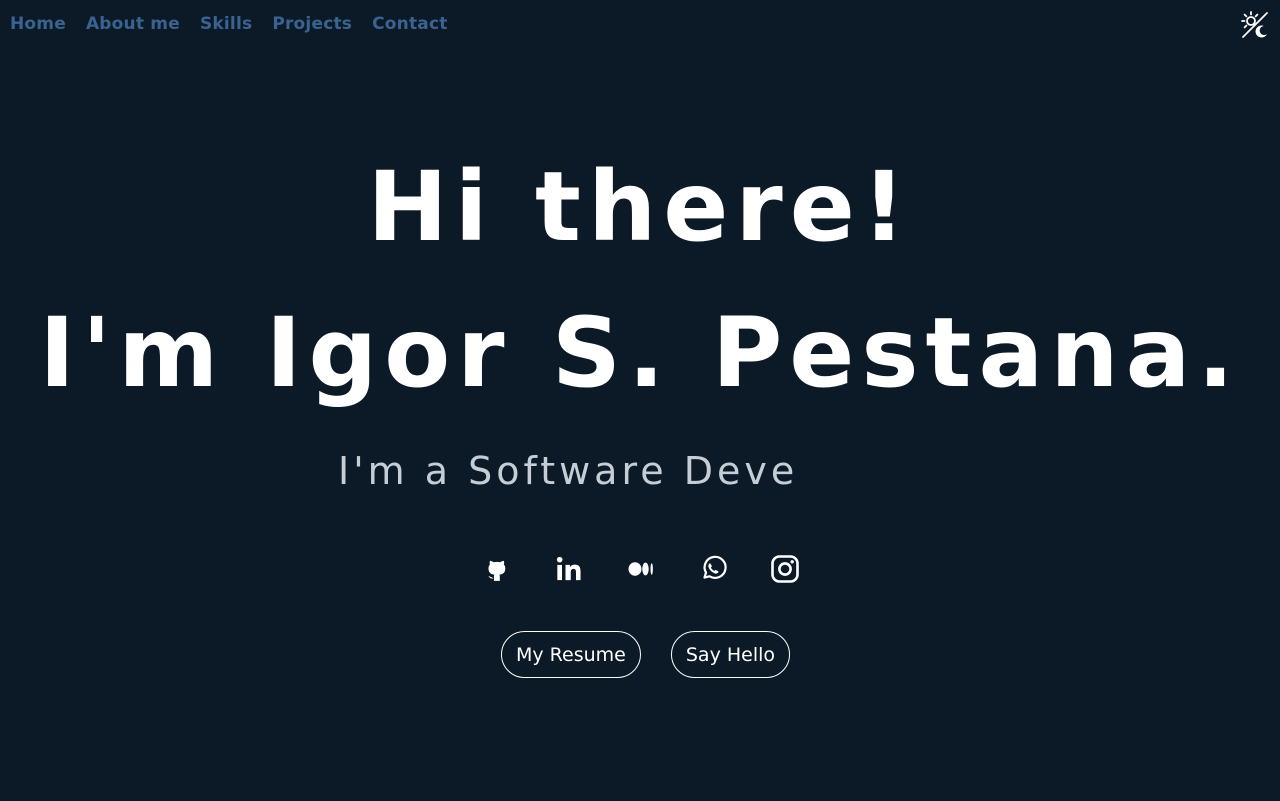 The height and width of the screenshot is (801, 1280). What do you see at coordinates (38, 24) in the screenshot?
I see `nav-item-home: Home` at bounding box center [38, 24].